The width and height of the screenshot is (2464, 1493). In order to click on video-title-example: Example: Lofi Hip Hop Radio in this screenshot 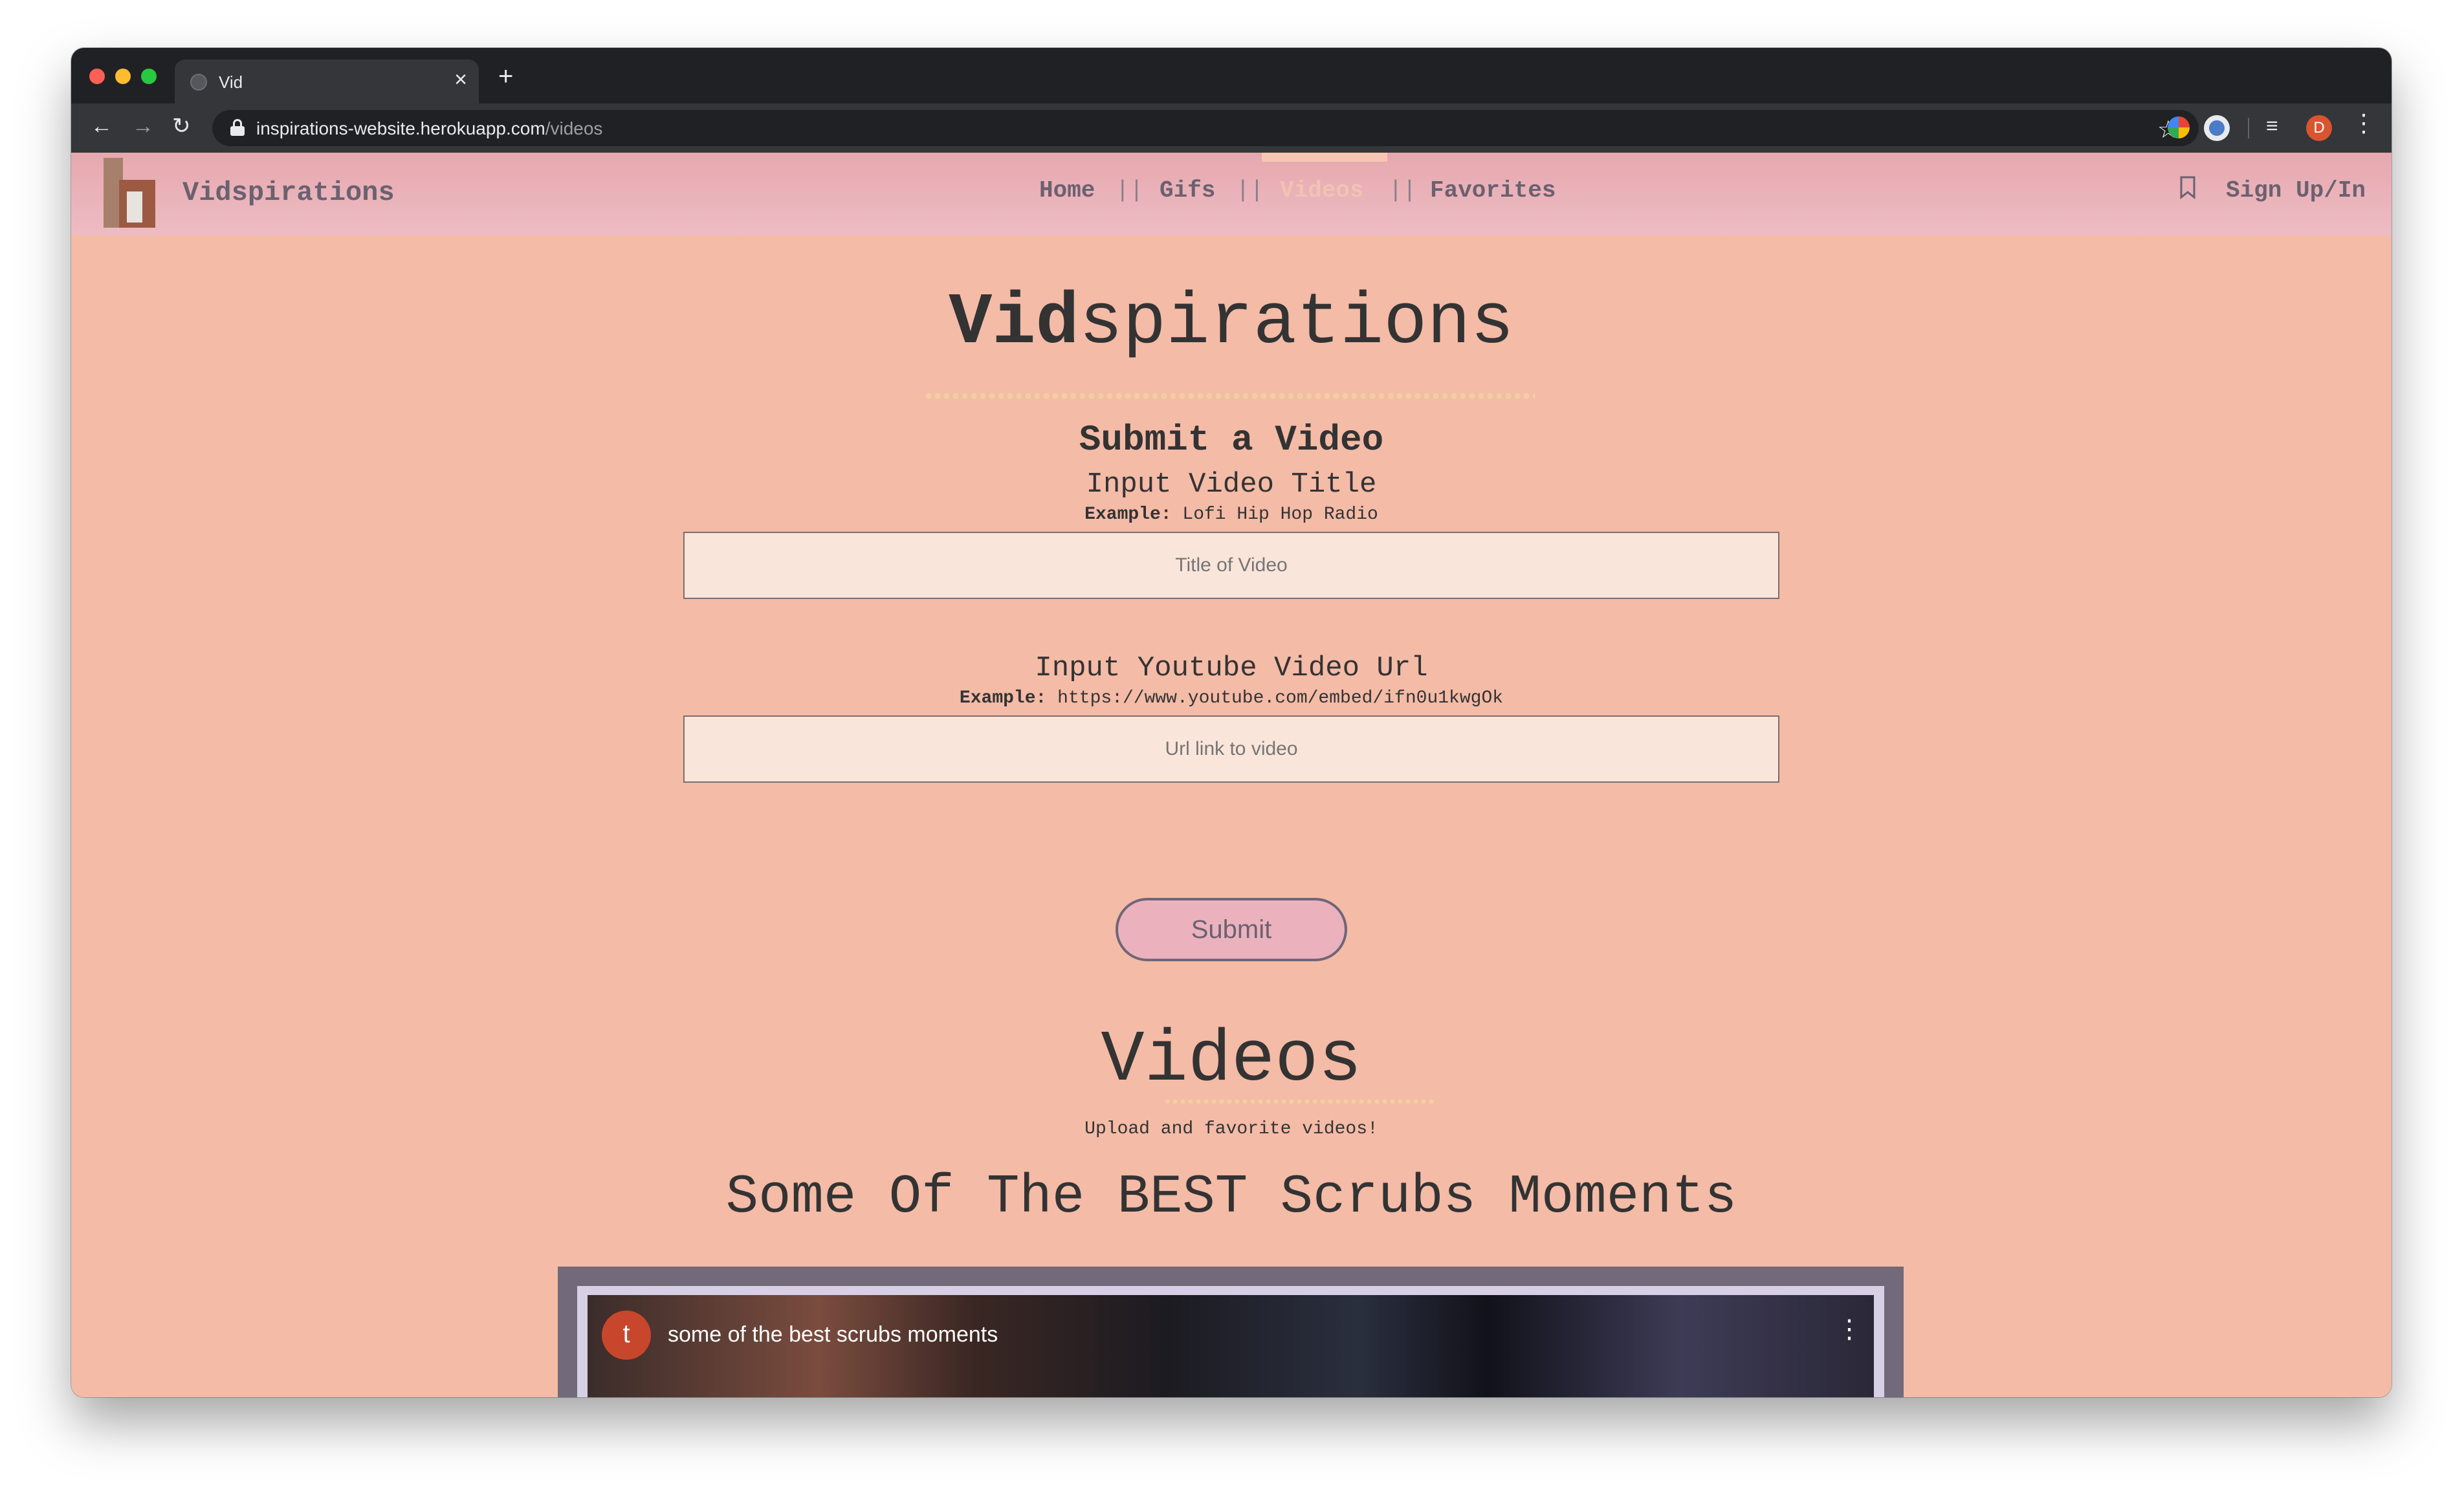, I will do `click(1231, 515)`.